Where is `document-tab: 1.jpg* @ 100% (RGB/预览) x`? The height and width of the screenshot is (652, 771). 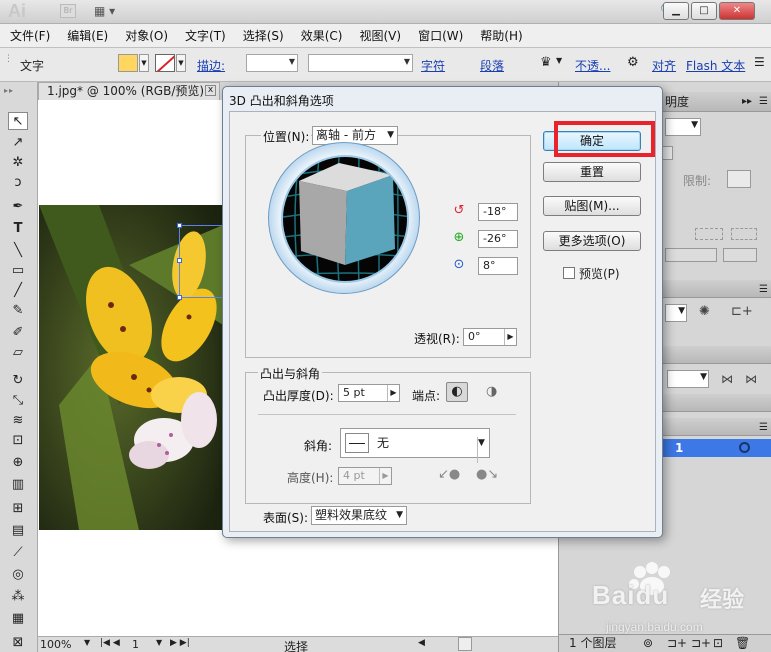 document-tab: 1.jpg* @ 100% (RGB/预览) x is located at coordinates (129, 91).